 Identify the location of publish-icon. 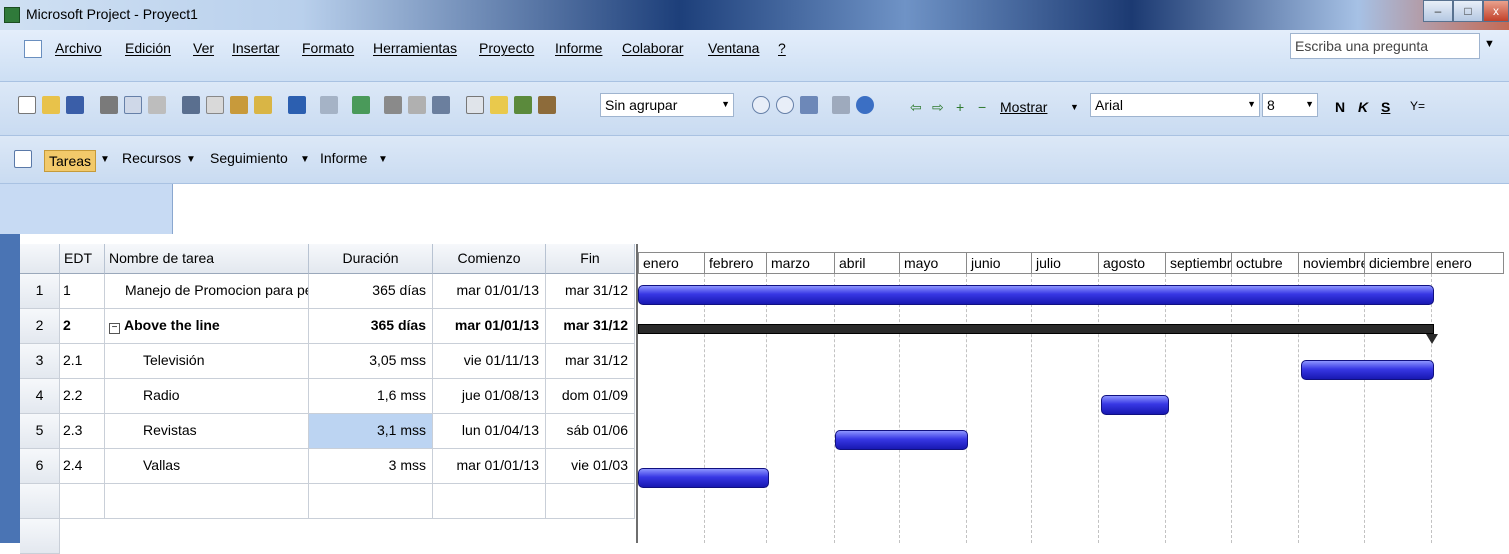
(547, 105).